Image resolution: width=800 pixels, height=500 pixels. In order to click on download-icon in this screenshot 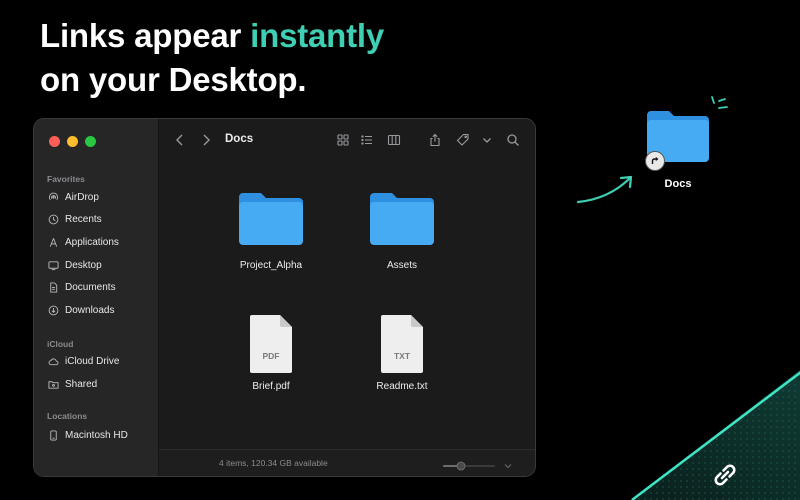, I will do `click(53, 310)`.